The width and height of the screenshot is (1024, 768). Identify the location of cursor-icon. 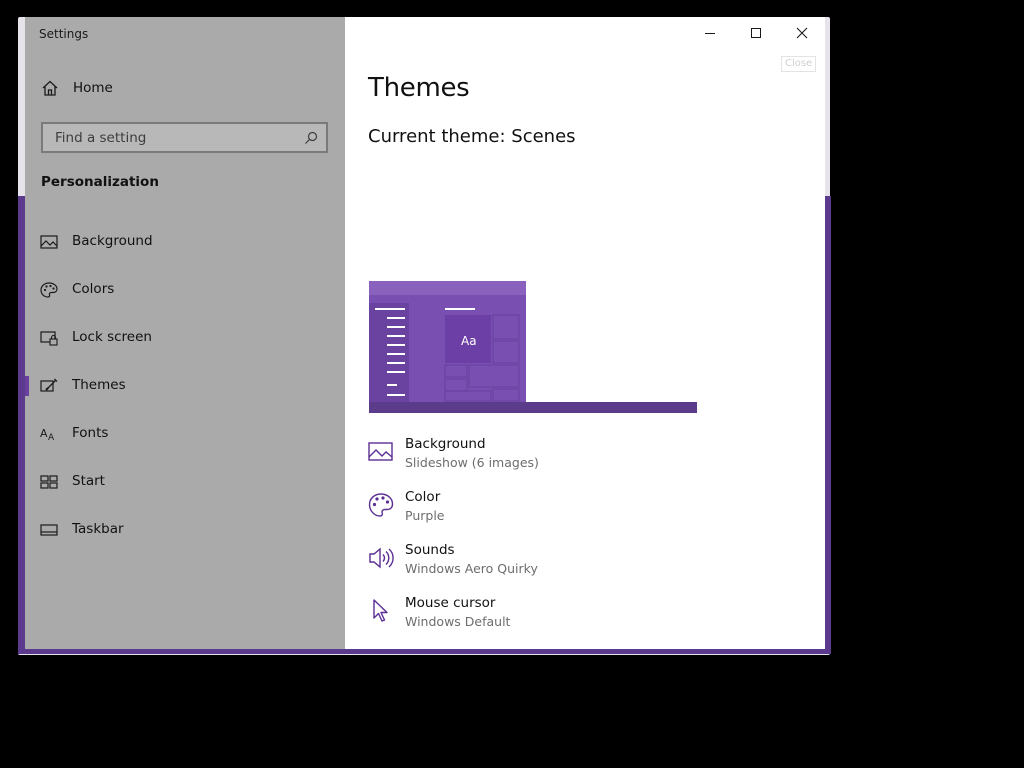
(380, 610).